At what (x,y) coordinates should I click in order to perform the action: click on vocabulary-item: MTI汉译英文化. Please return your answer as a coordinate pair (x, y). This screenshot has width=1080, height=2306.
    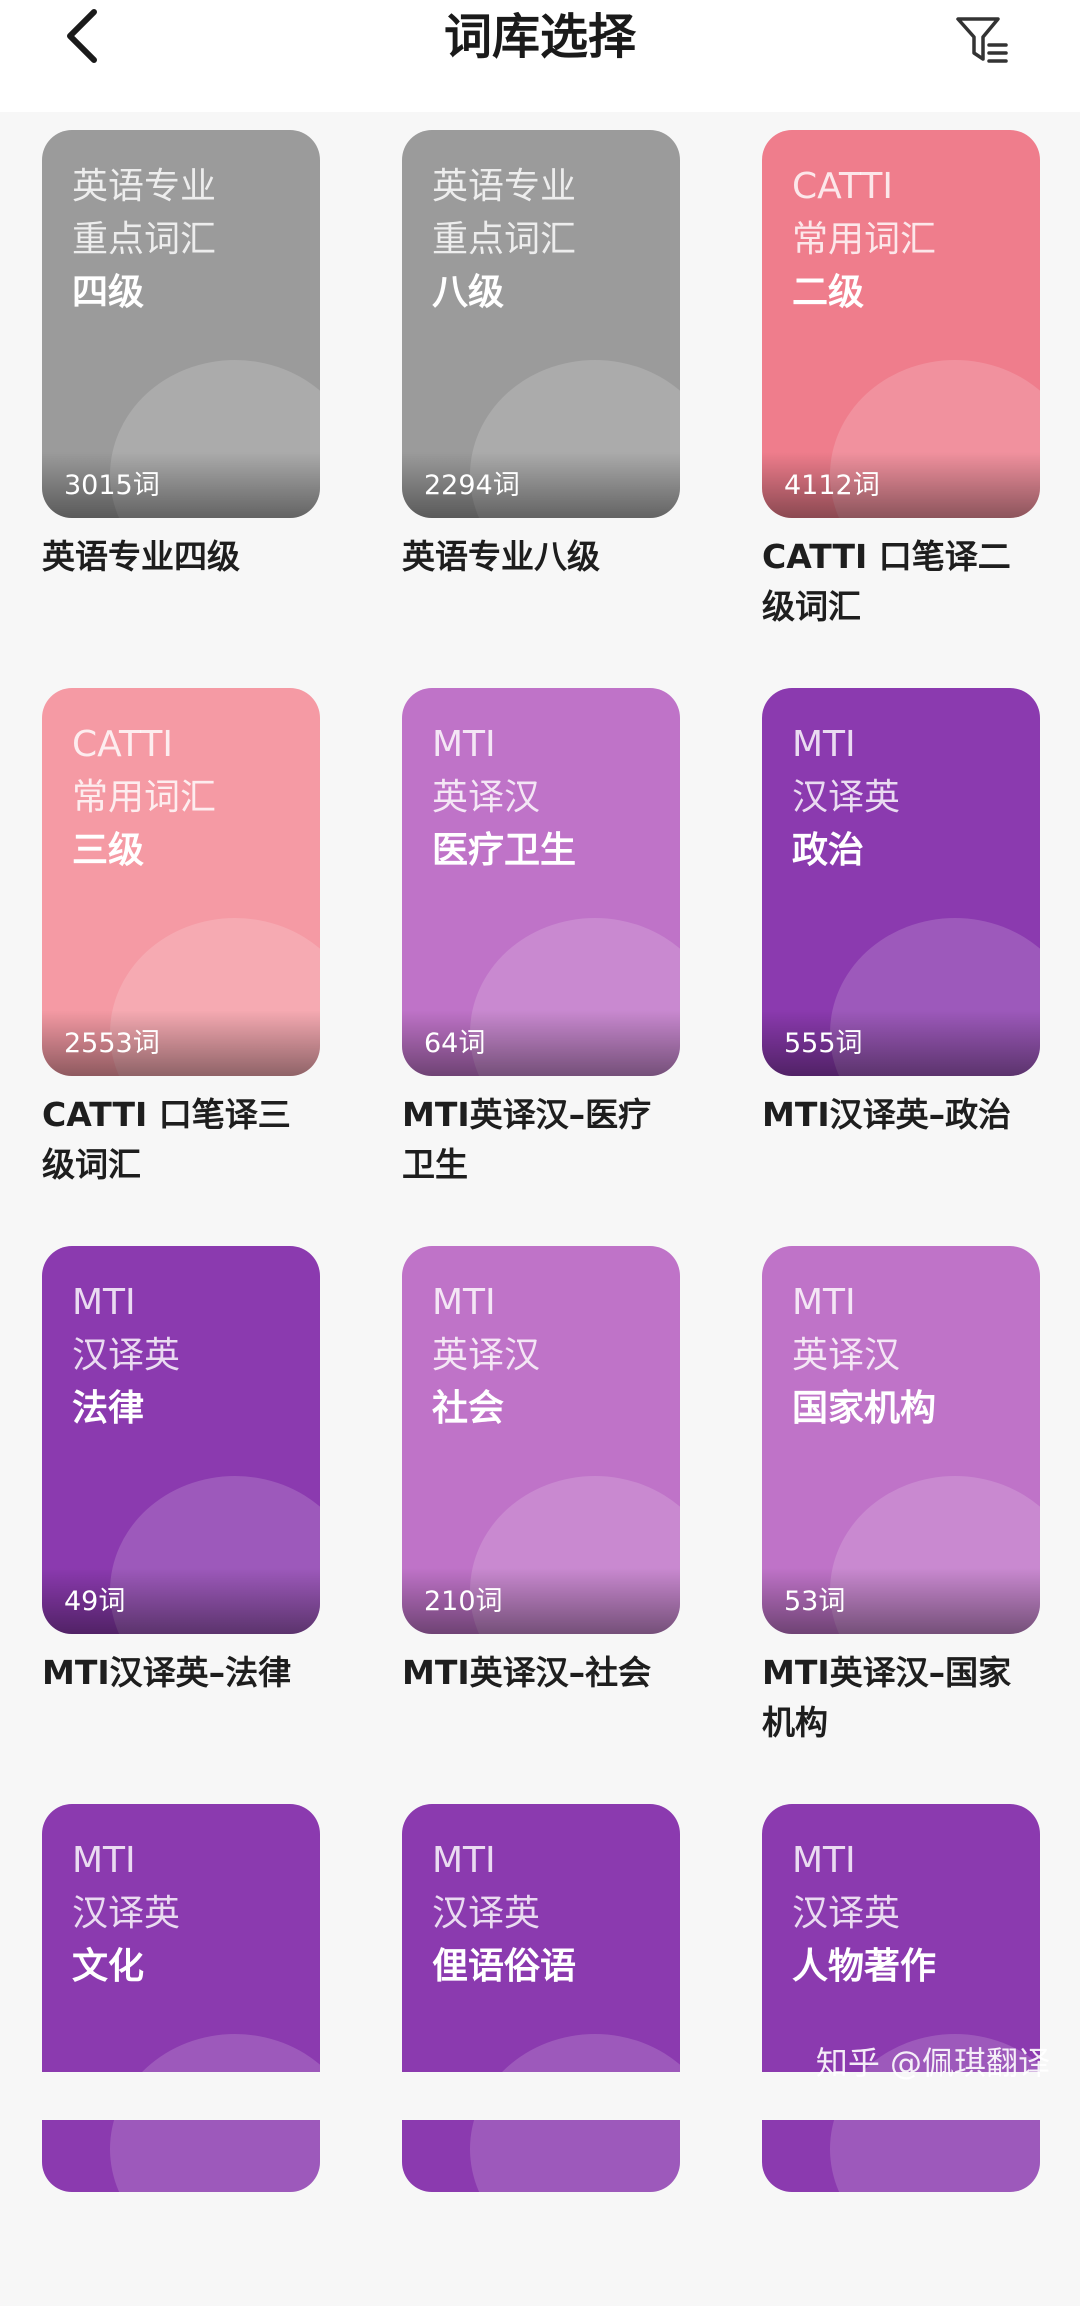
    Looking at the image, I should click on (181, 2055).